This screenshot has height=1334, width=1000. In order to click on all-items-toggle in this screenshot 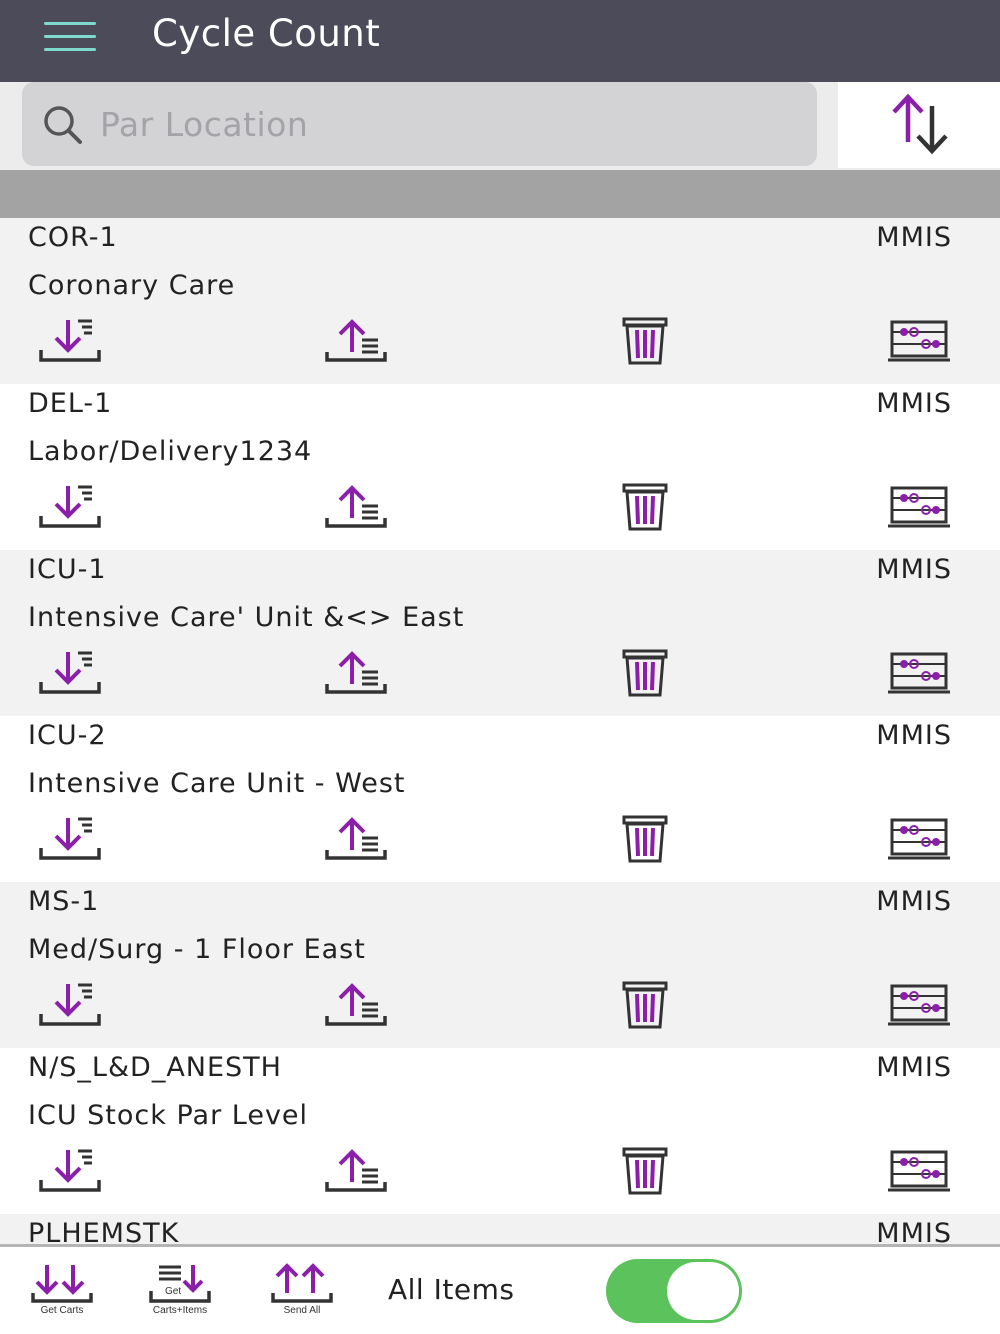, I will do `click(674, 1291)`.